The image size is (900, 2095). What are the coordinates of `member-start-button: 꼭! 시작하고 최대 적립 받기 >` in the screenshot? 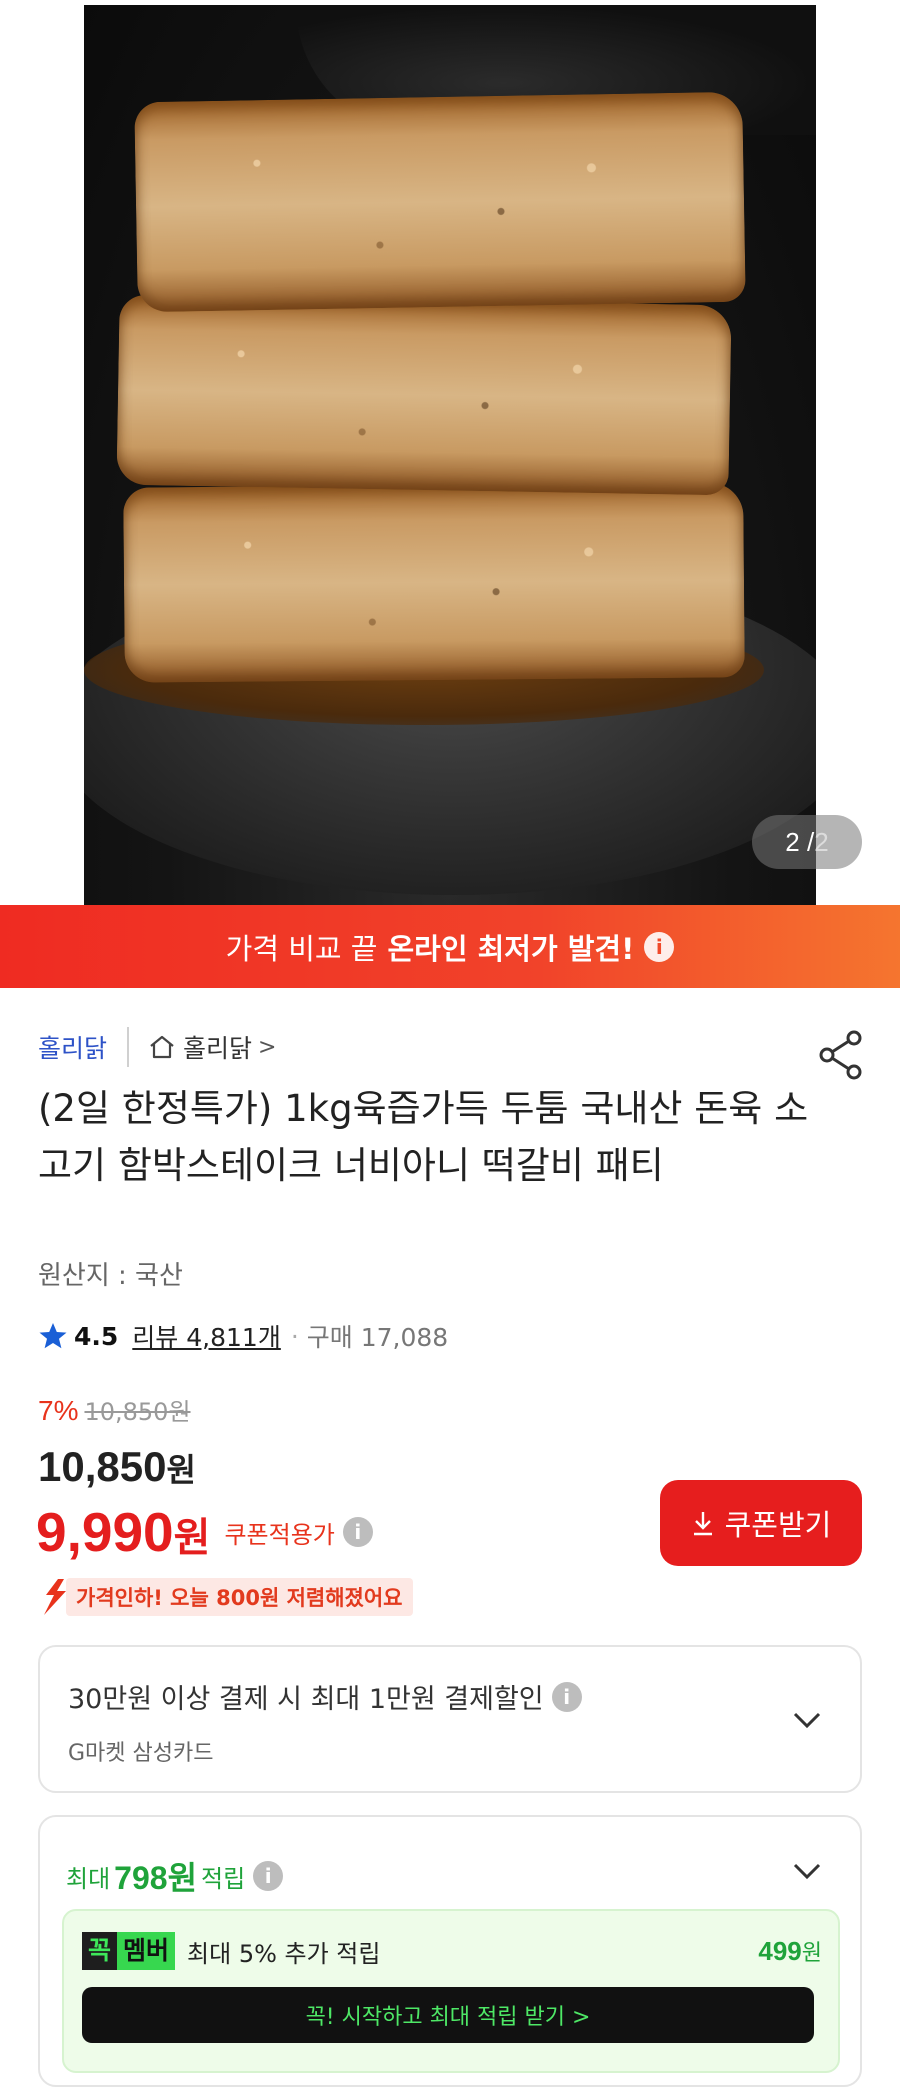 It's located at (448, 2015).